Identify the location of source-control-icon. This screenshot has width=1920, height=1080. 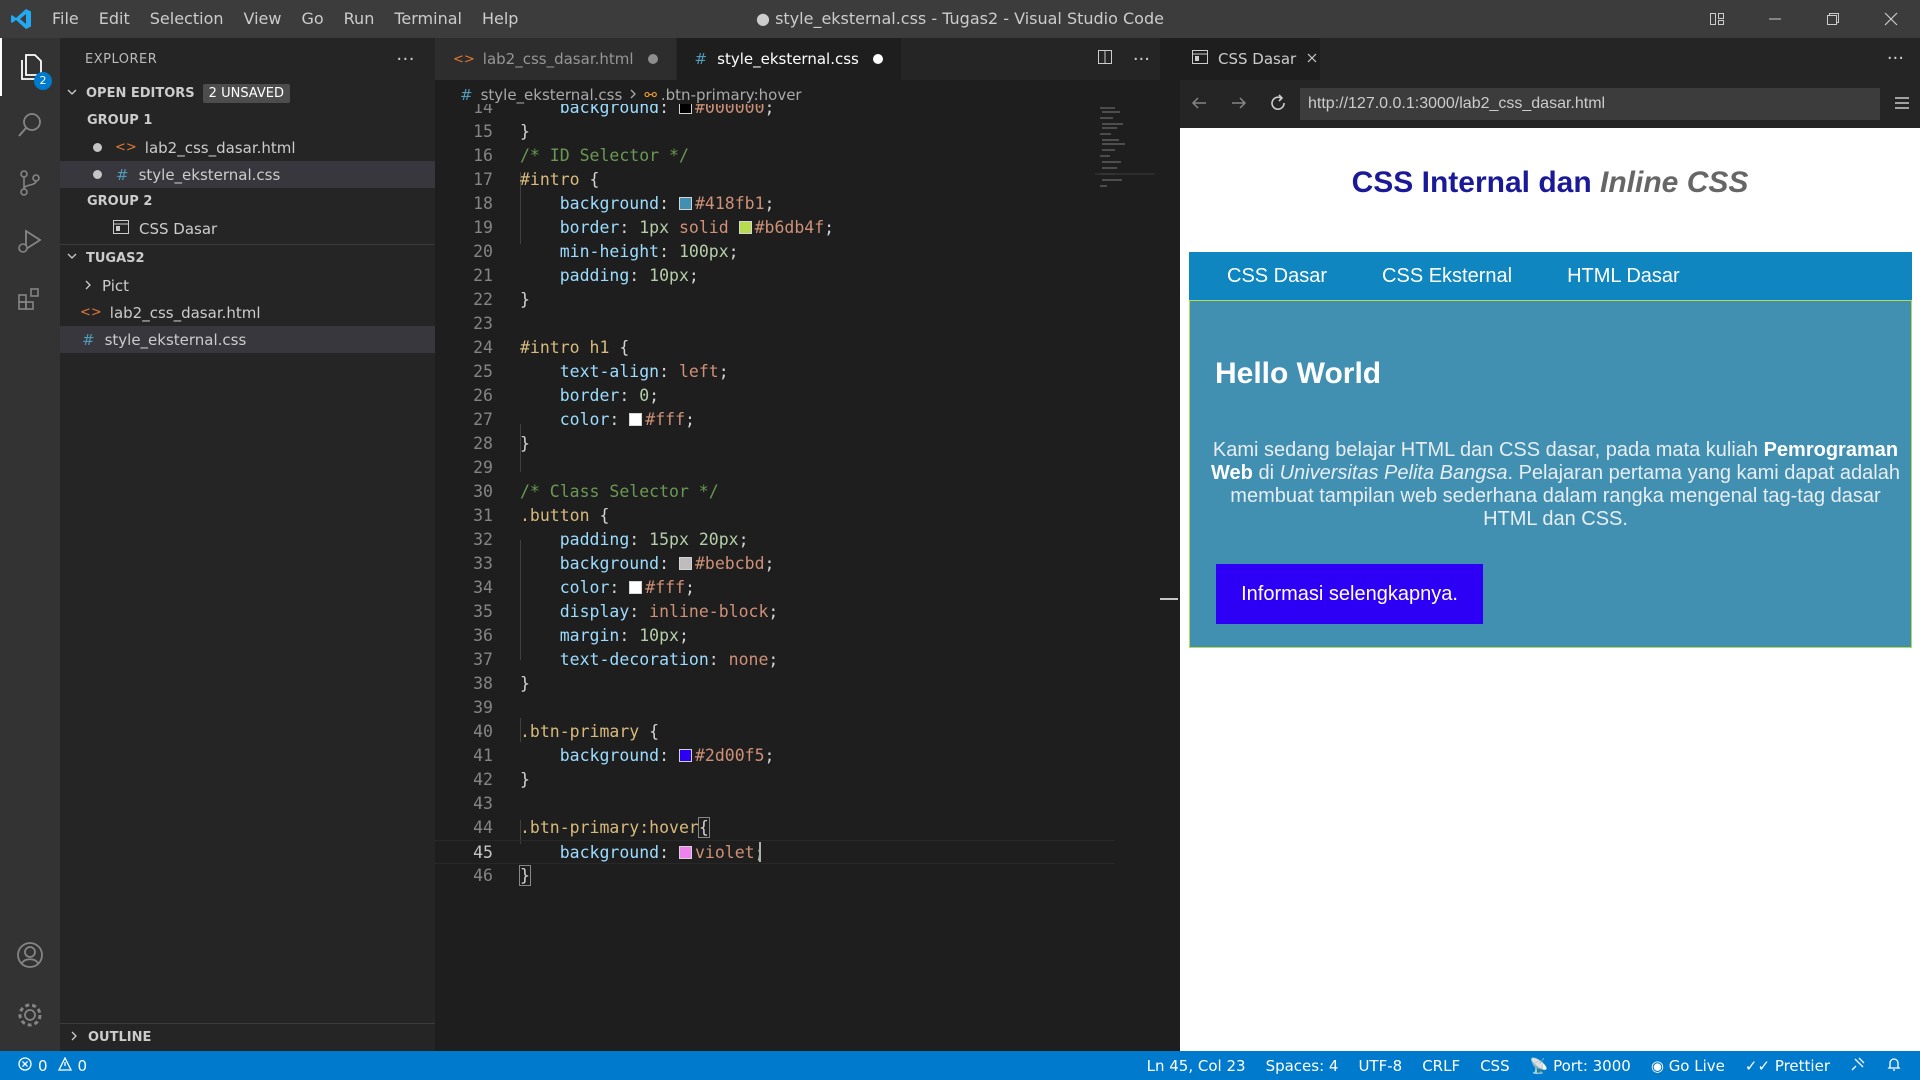
(30, 183).